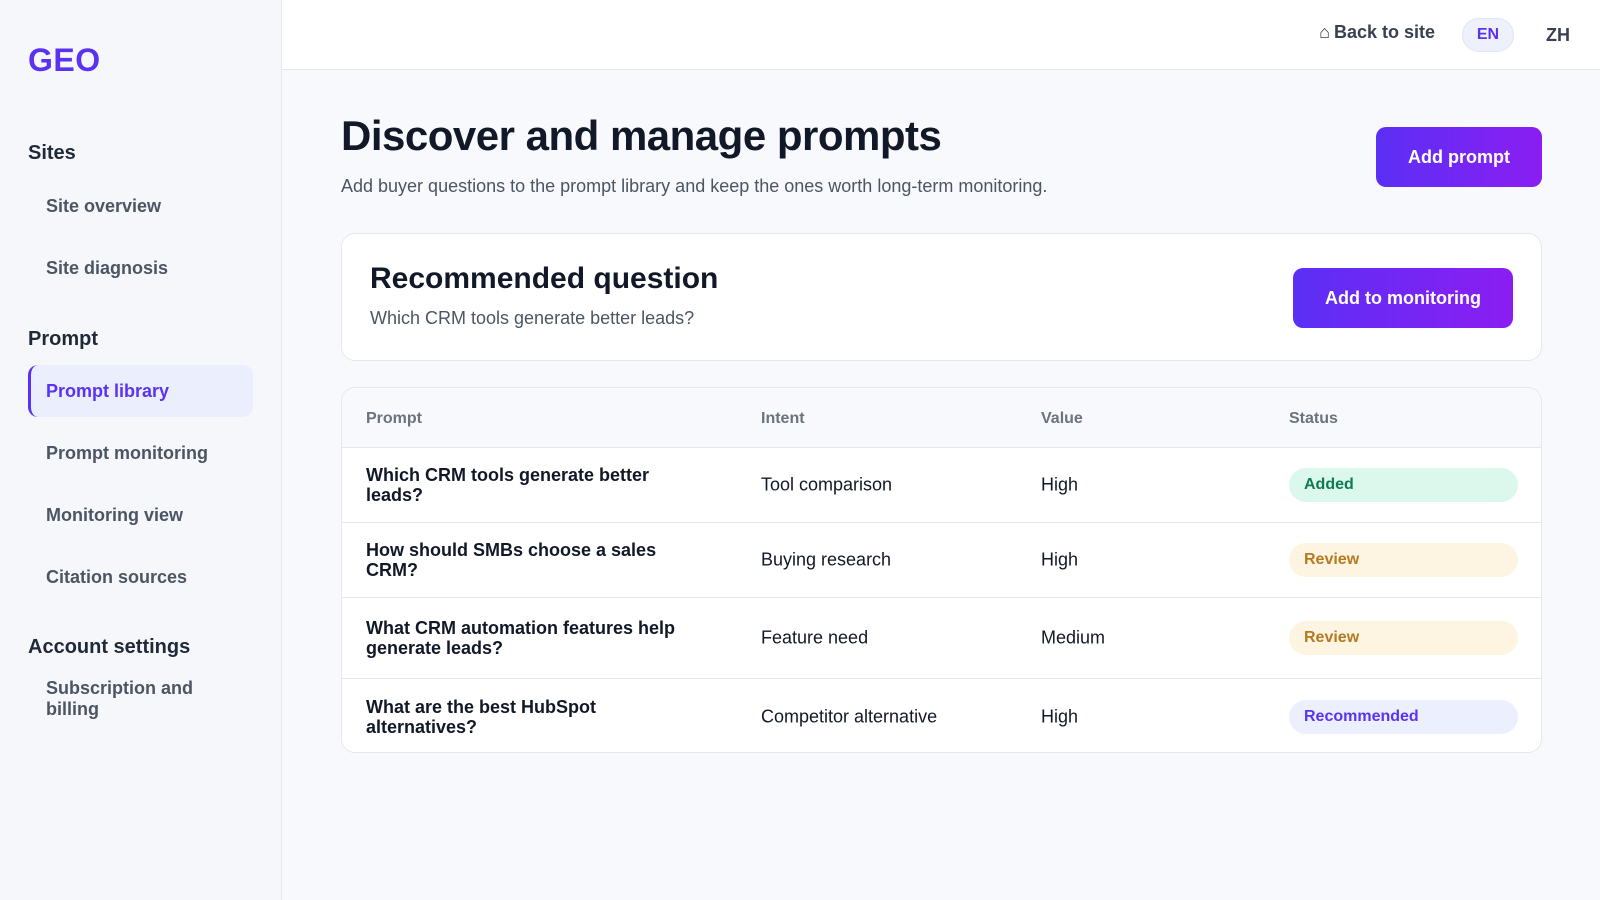 The image size is (1600, 900). What do you see at coordinates (941, 35) in the screenshot?
I see `topbar: ⌂ Back to site EN ZH` at bounding box center [941, 35].